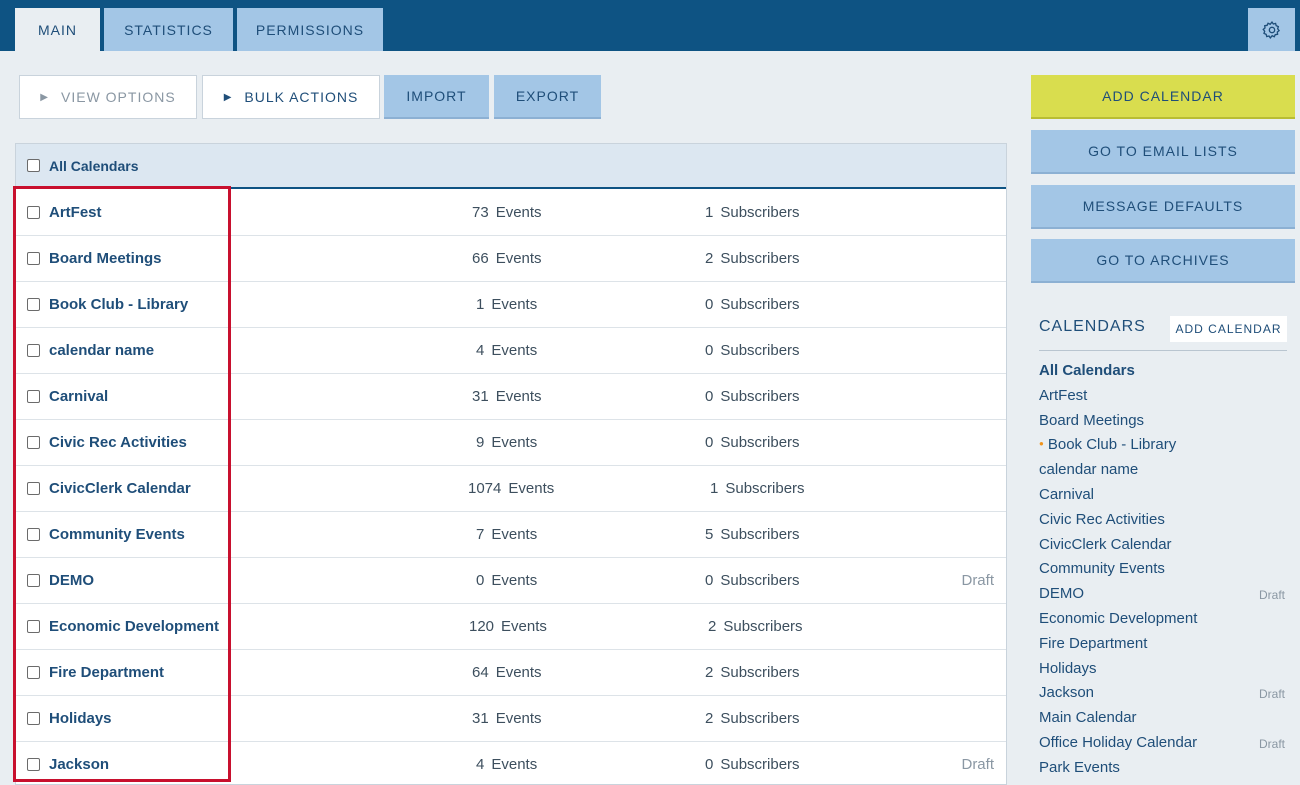  I want to click on table-row: calendar name 4 Events 0 Subscribers, so click(511, 351).